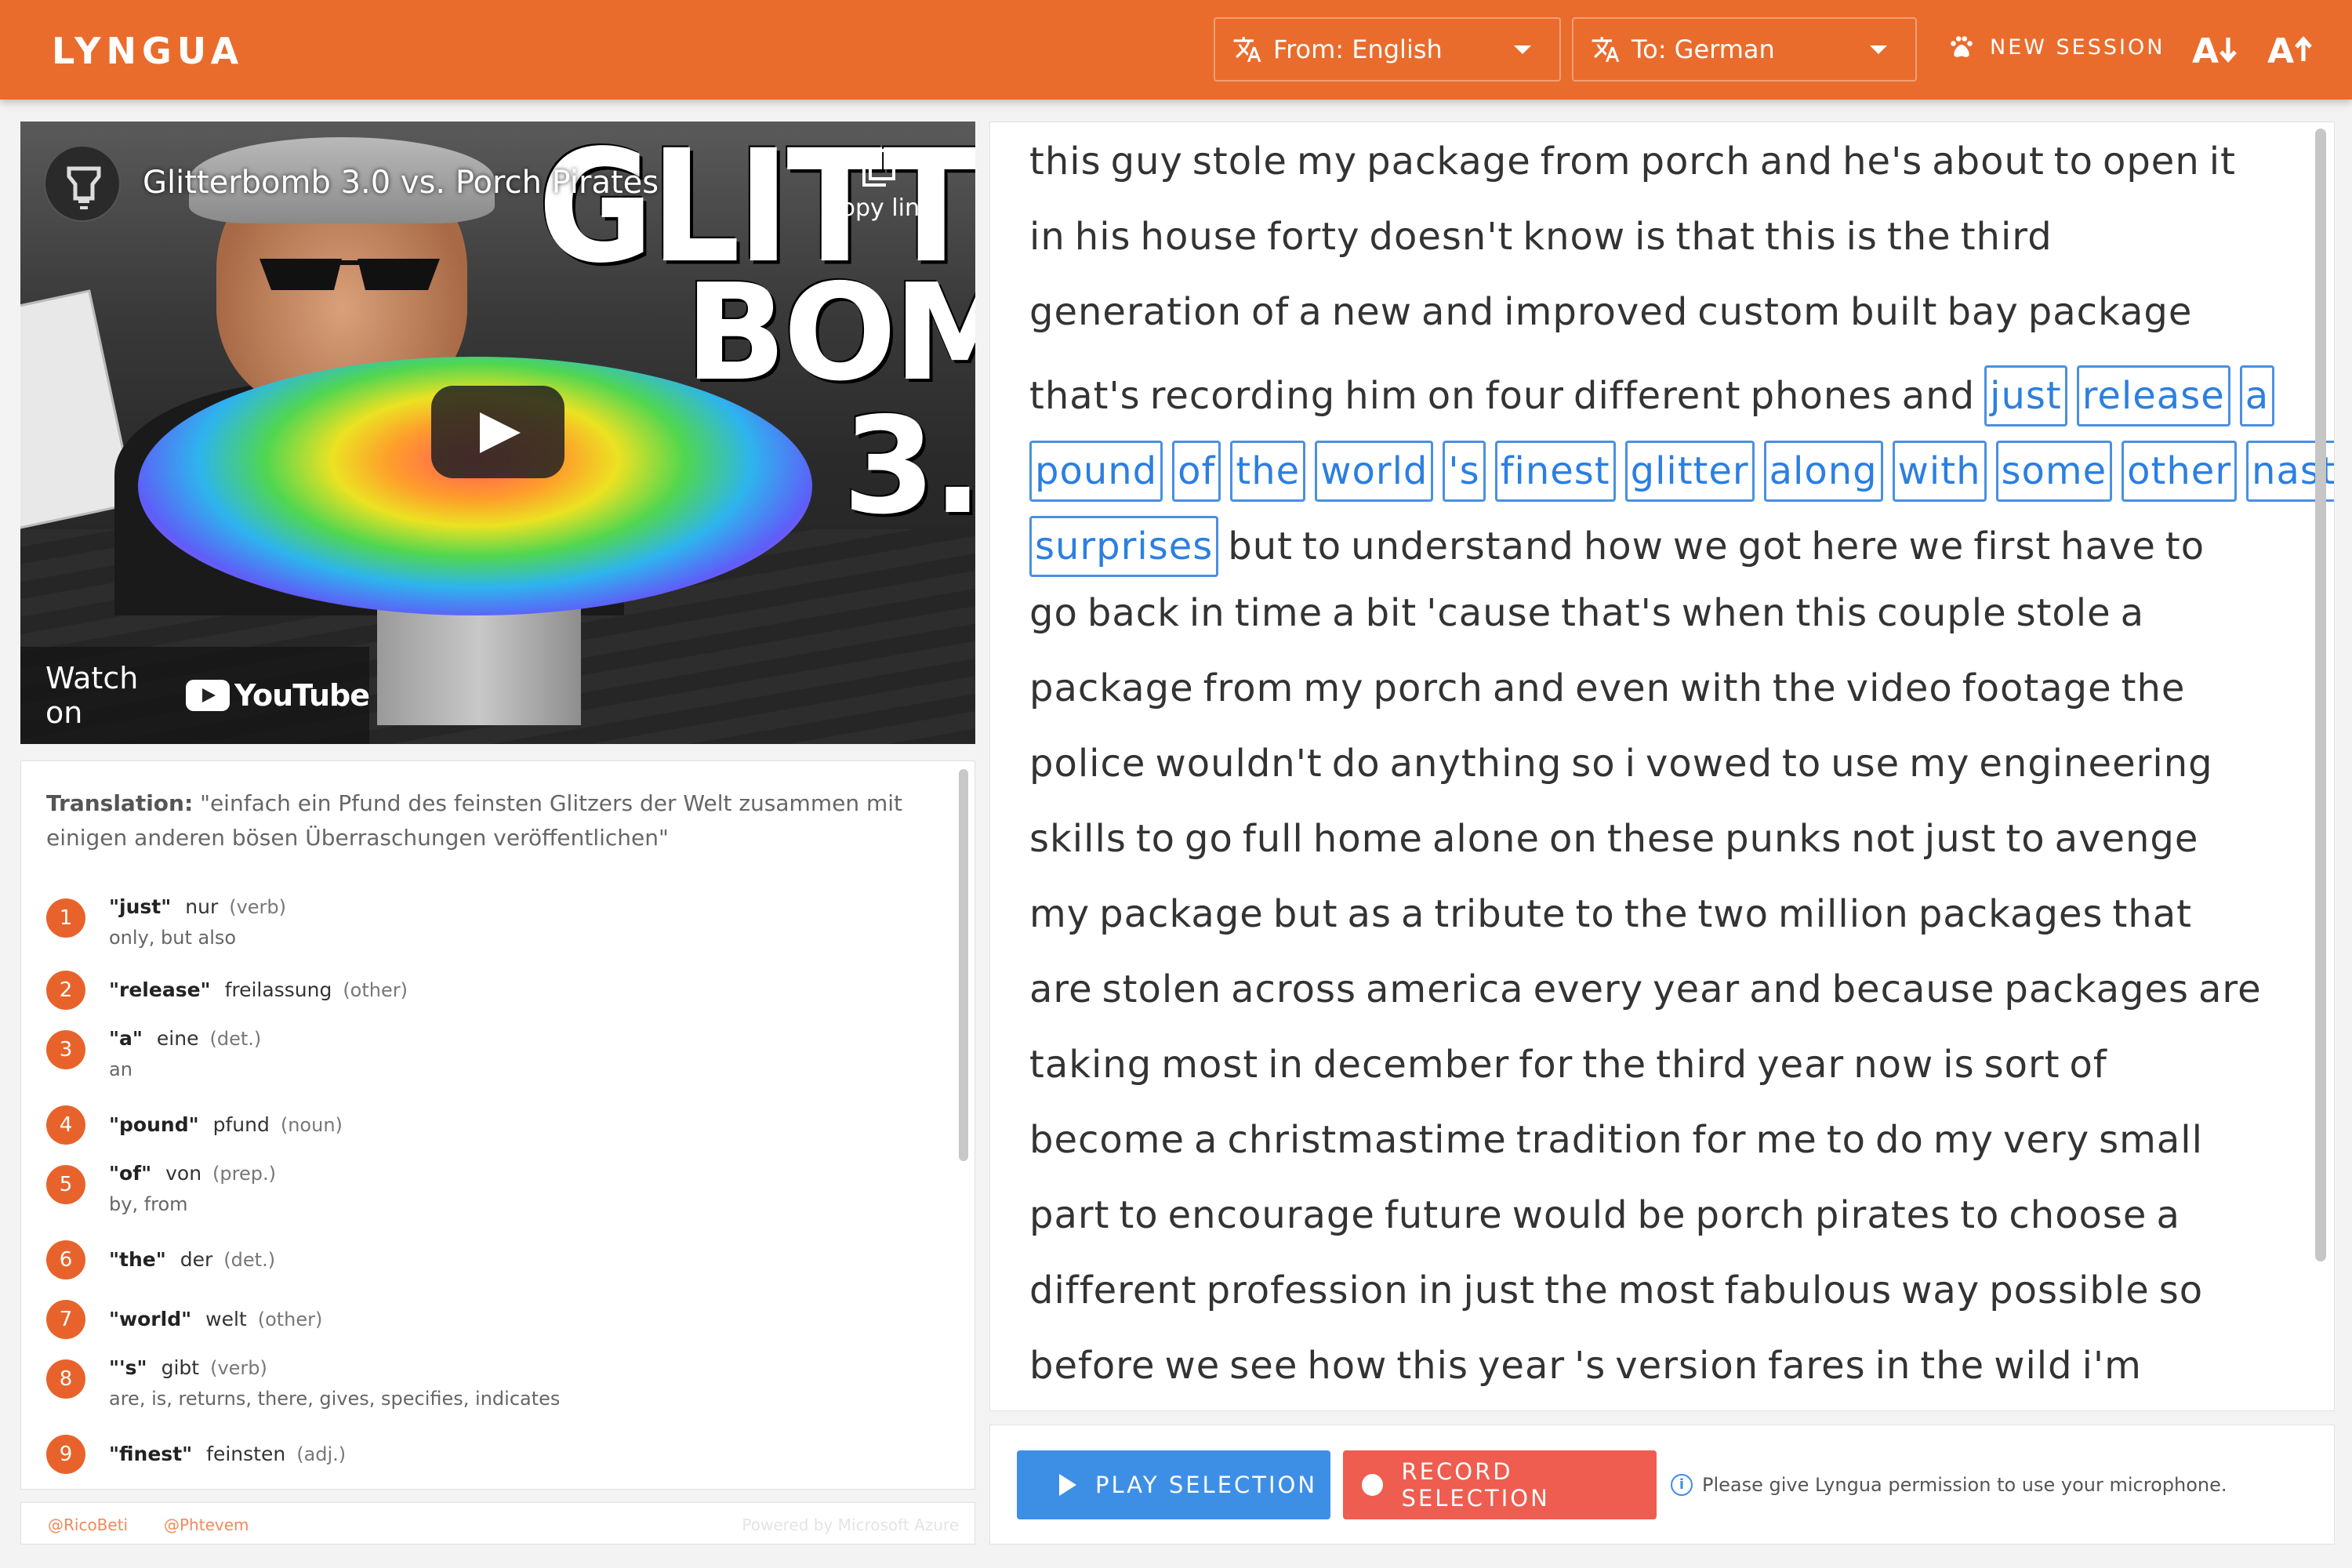 This screenshot has height=1568, width=2352. I want to click on transcript-word: version, so click(1687, 1366).